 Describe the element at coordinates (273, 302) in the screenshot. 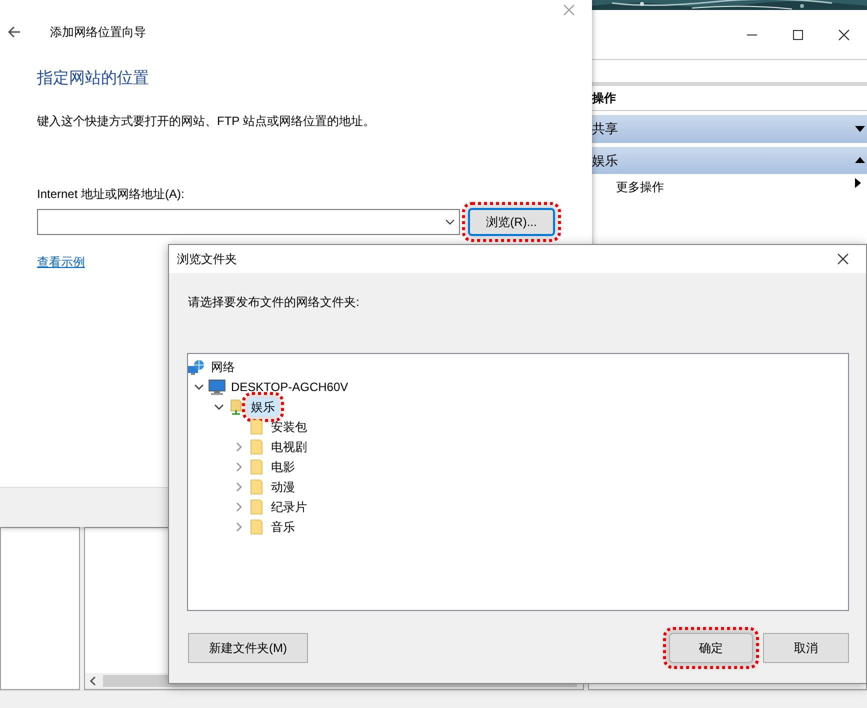

I see `prompt-text: 请选择要发布文件的网络文件夹:` at that location.